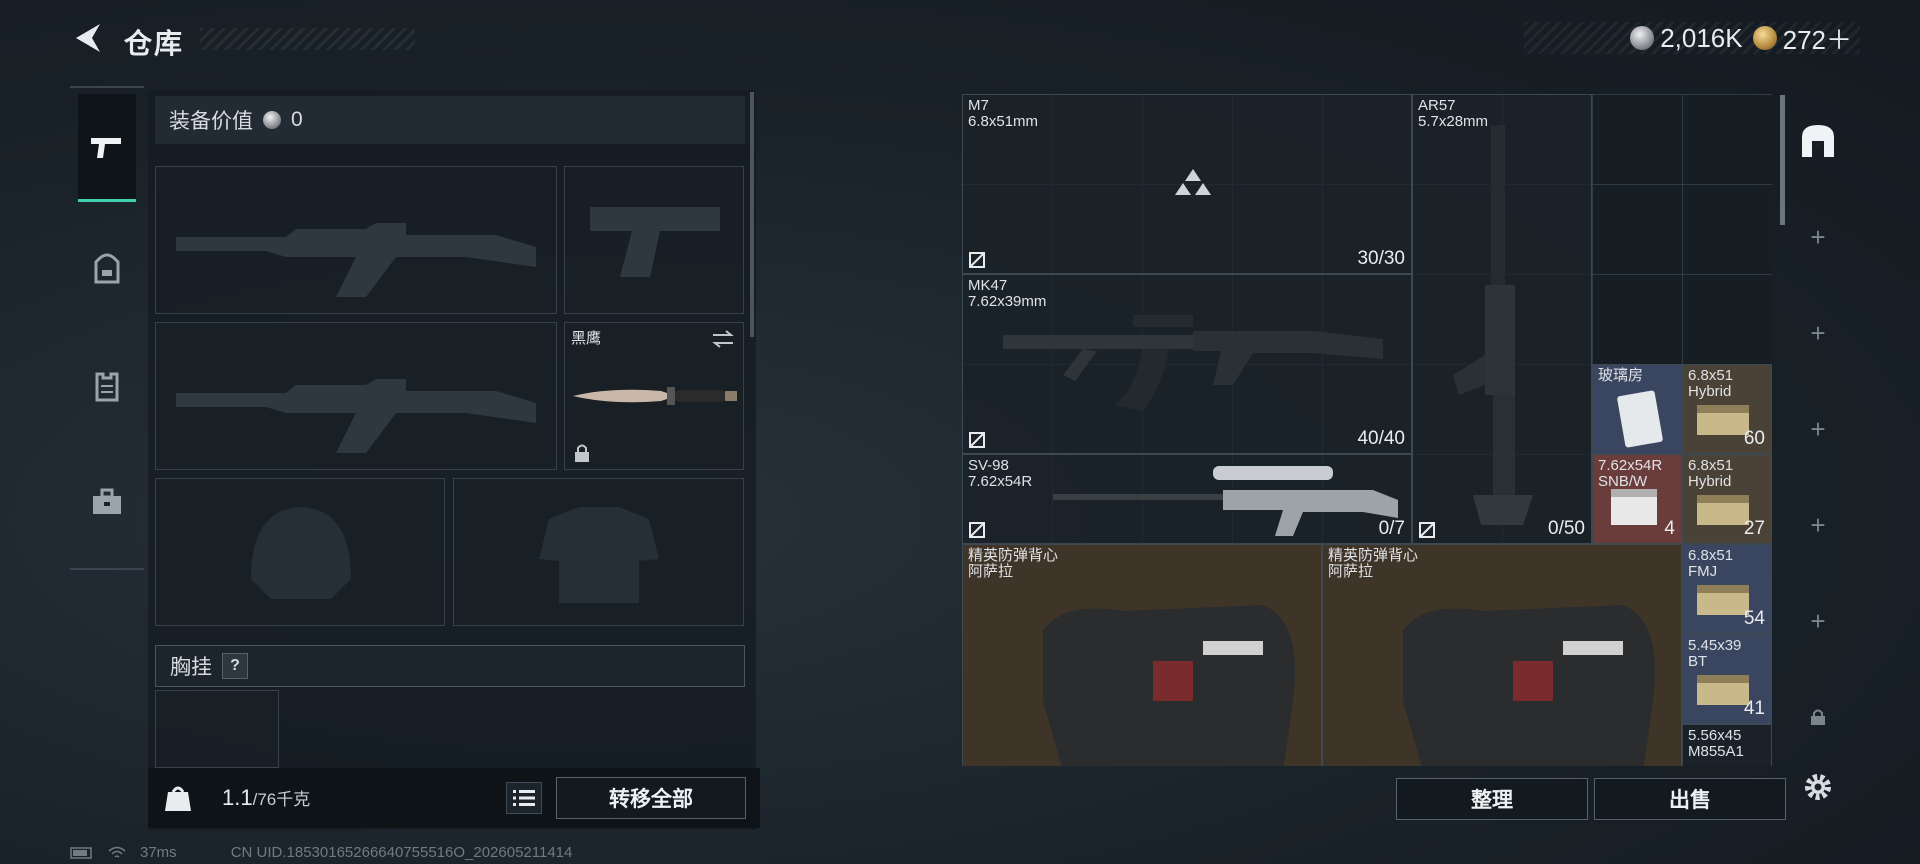 The width and height of the screenshot is (1920, 864). What do you see at coordinates (723, 339) in the screenshot?
I see `swap-icon` at bounding box center [723, 339].